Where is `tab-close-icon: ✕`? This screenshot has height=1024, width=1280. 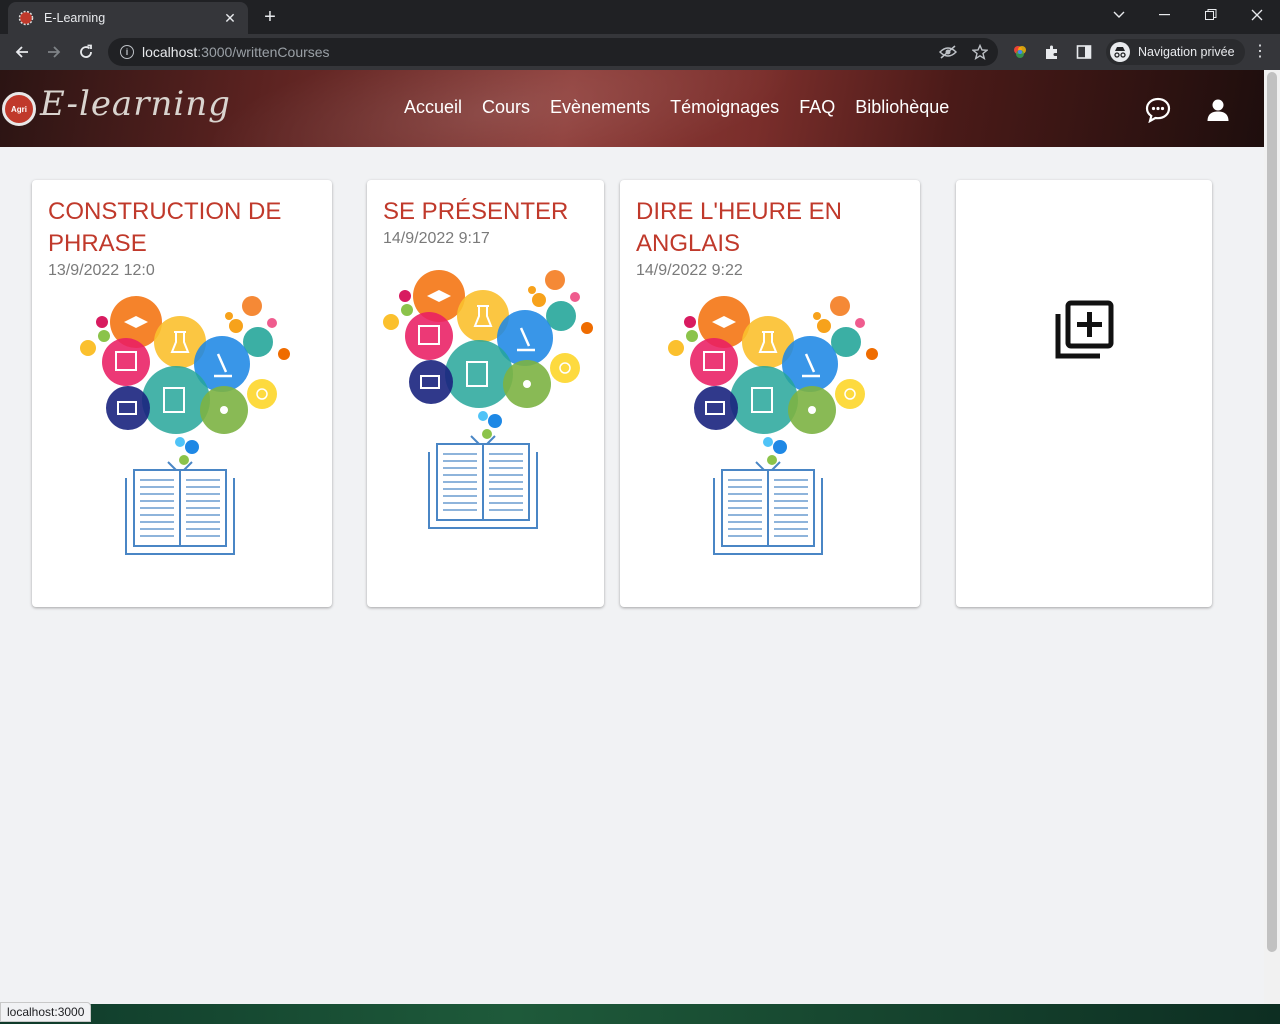 tab-close-icon: ✕ is located at coordinates (230, 18).